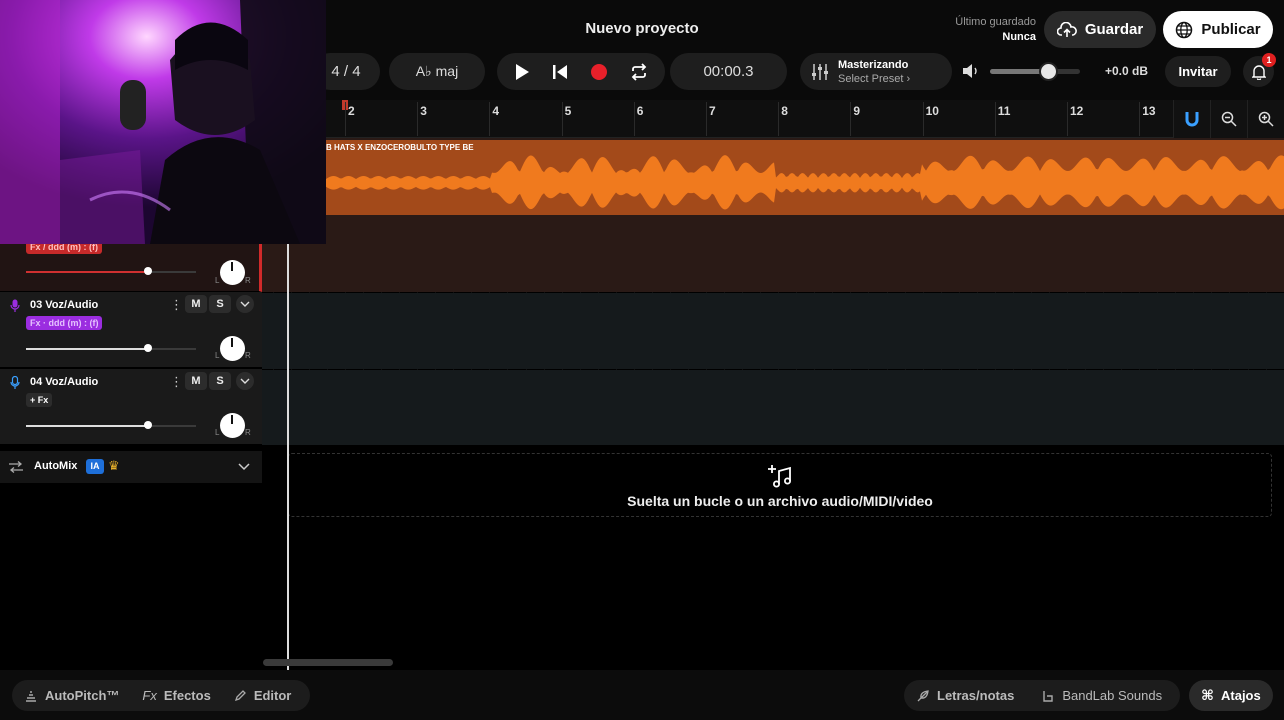  I want to click on last-saved-value: Nunca, so click(1019, 37).